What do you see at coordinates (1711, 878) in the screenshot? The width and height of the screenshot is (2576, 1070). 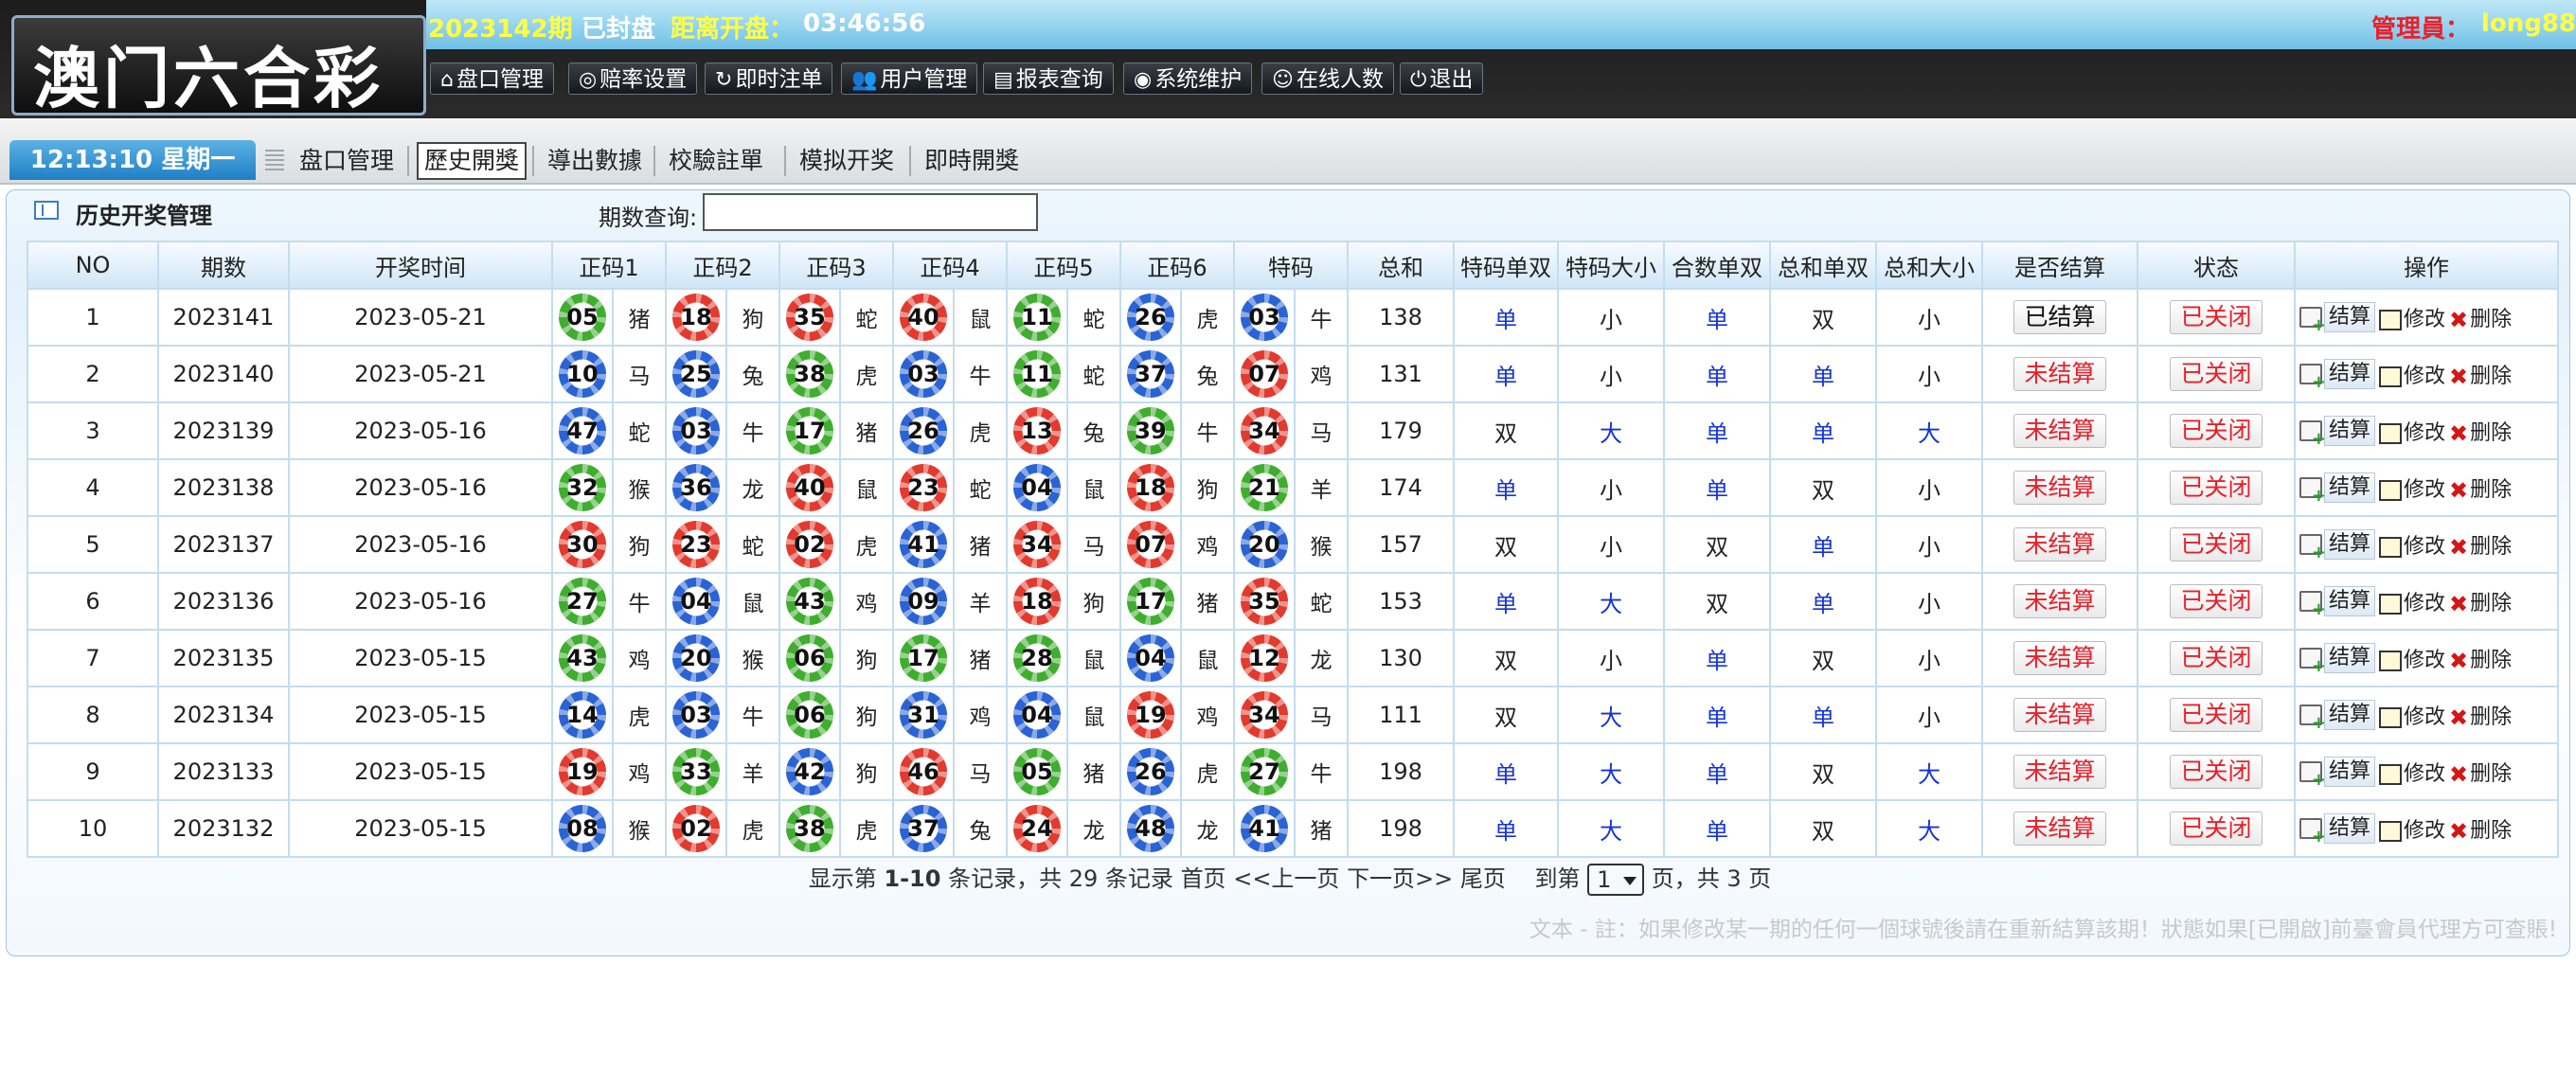 I see `pages-text: 页，共 3 页` at bounding box center [1711, 878].